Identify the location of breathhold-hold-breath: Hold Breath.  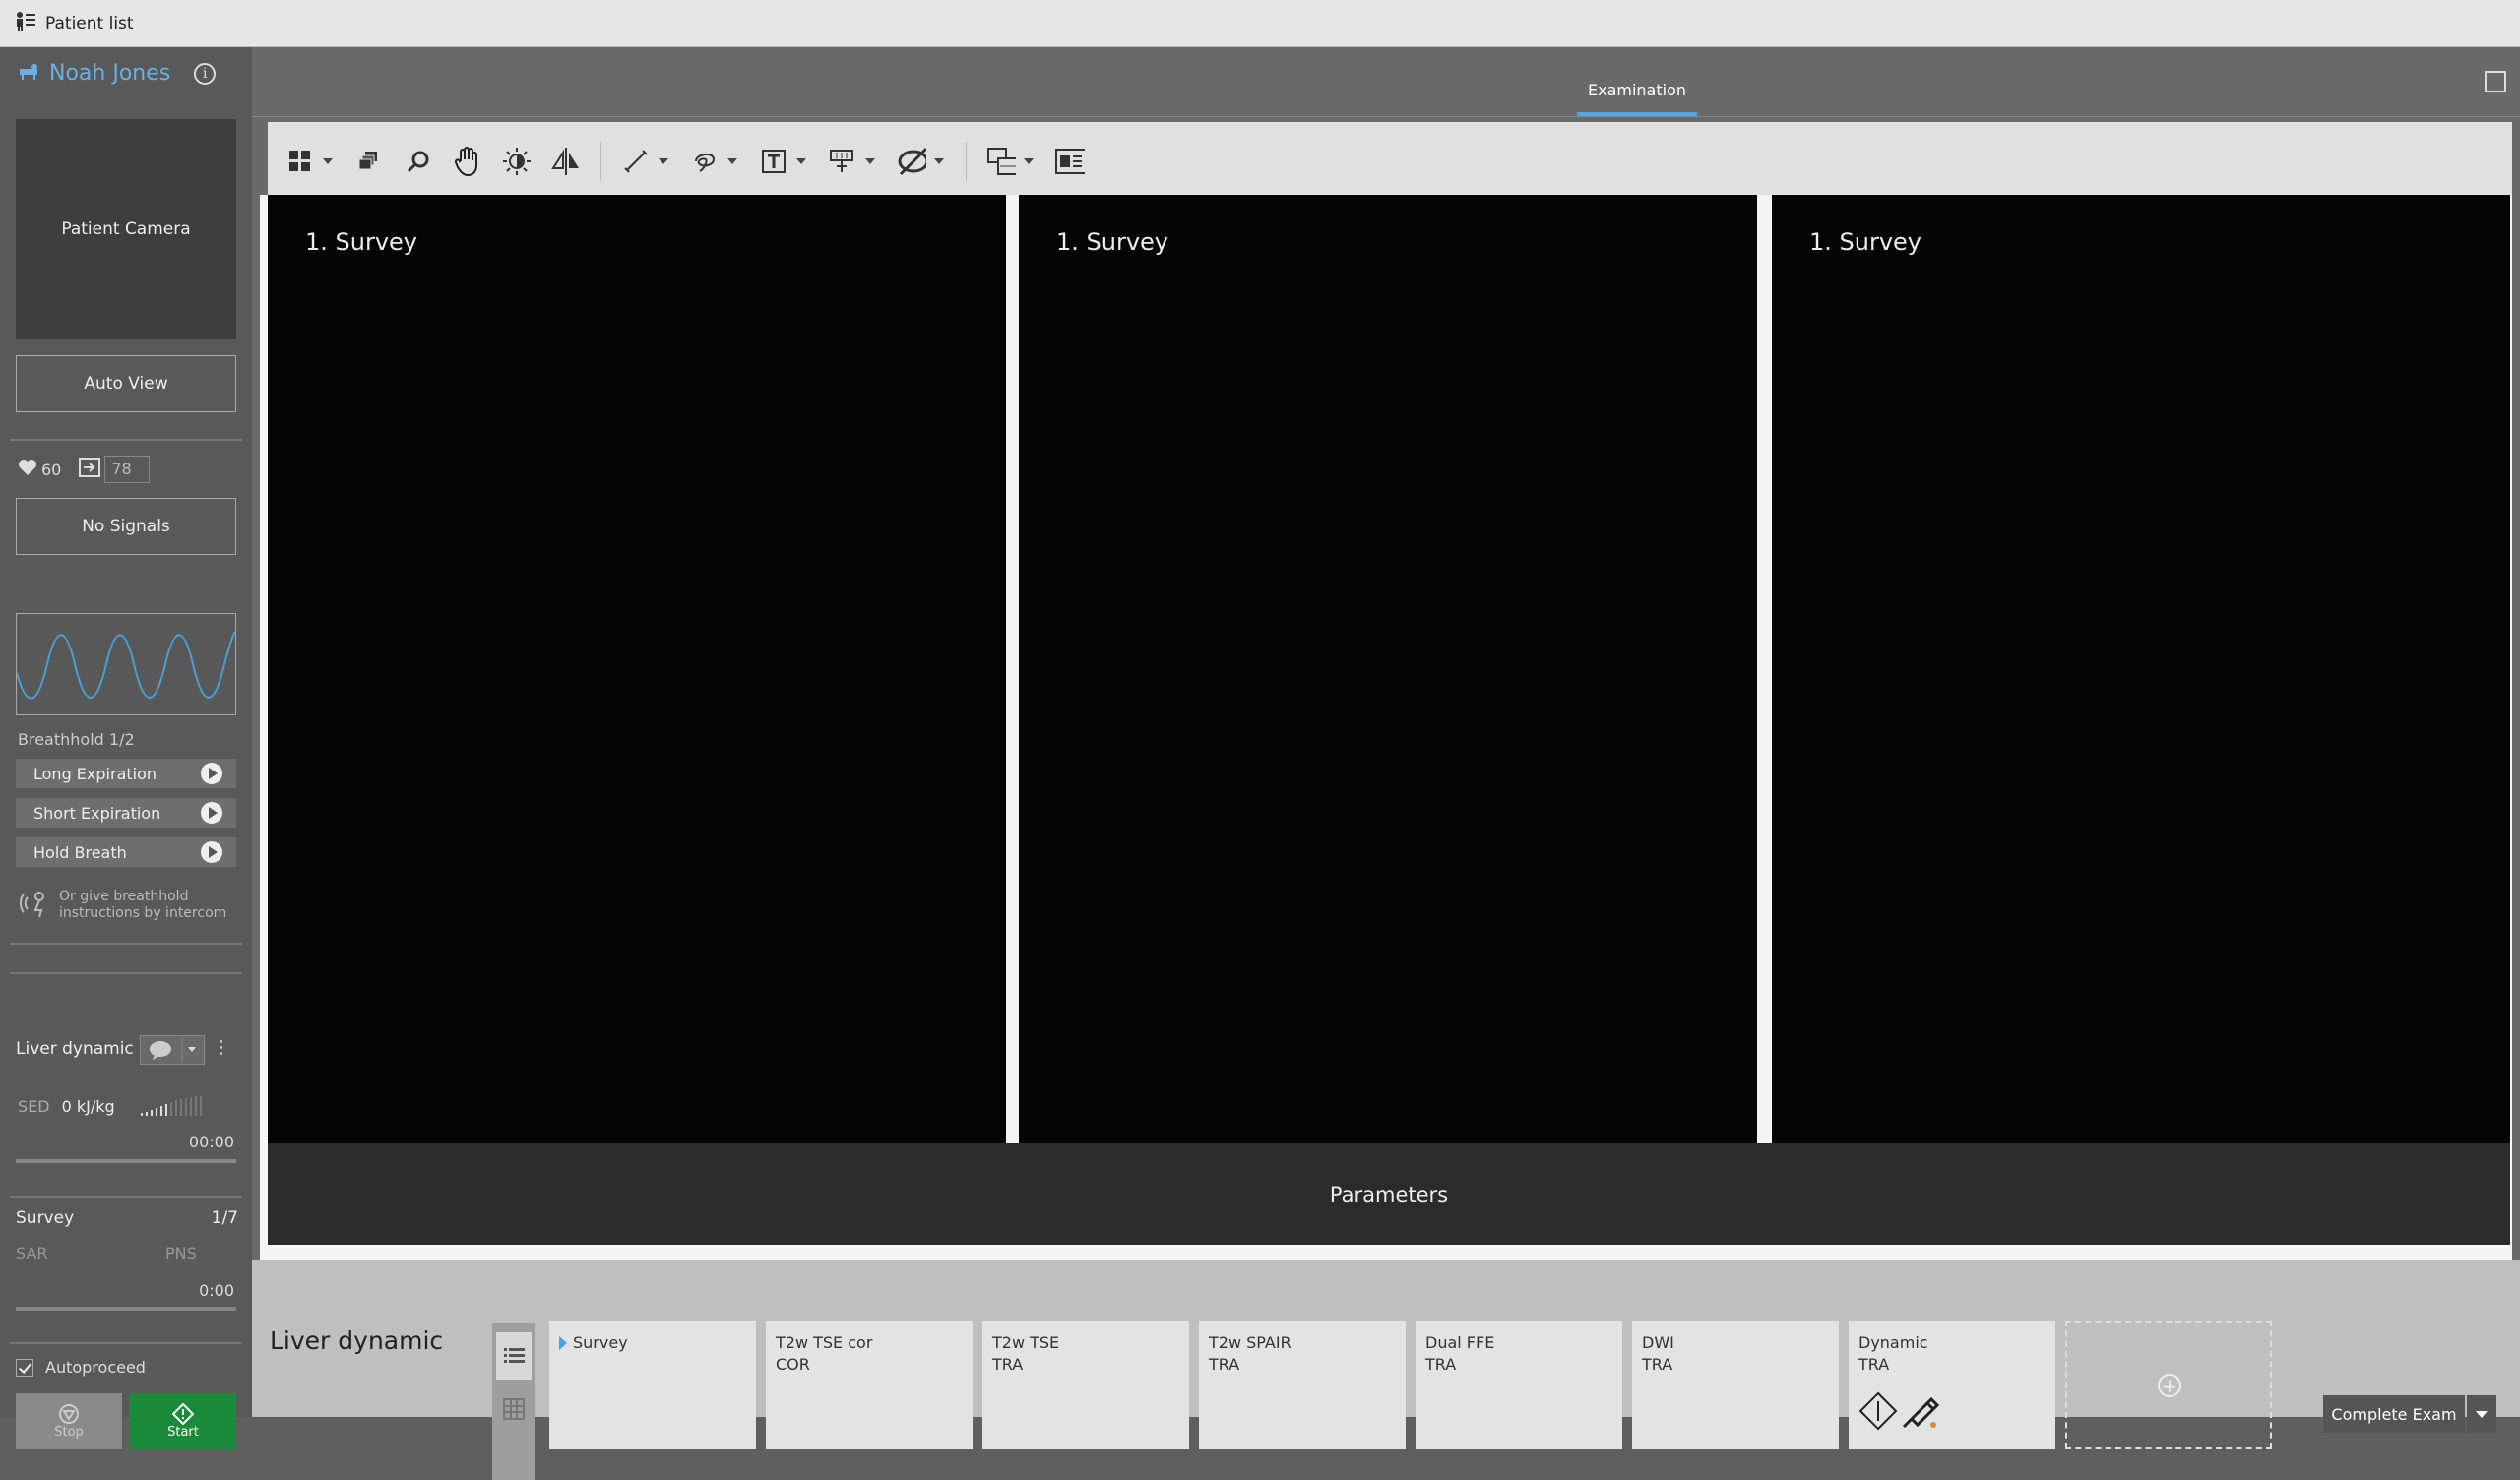
(126, 852).